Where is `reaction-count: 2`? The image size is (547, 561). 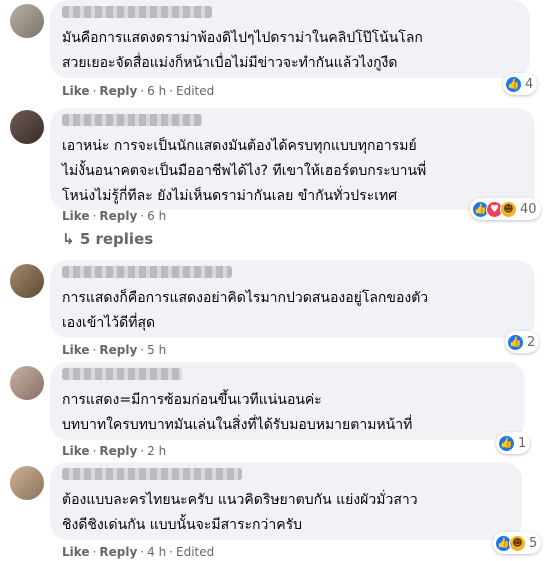 reaction-count: 2 is located at coordinates (531, 342).